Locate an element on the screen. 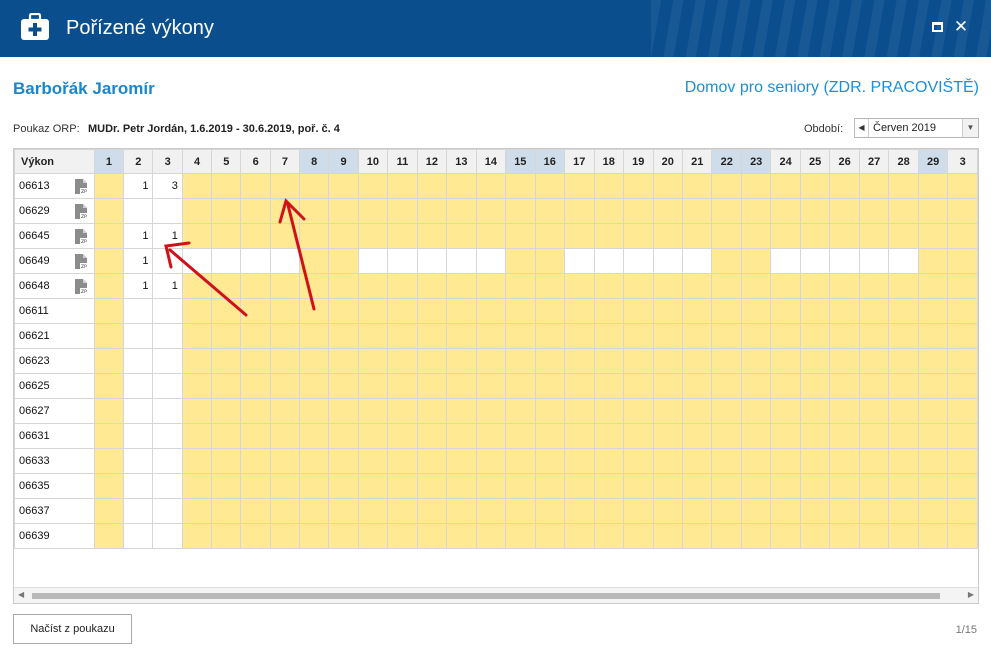 This screenshot has height=658, width=991. scroll-right-icon: ▶ is located at coordinates (971, 594).